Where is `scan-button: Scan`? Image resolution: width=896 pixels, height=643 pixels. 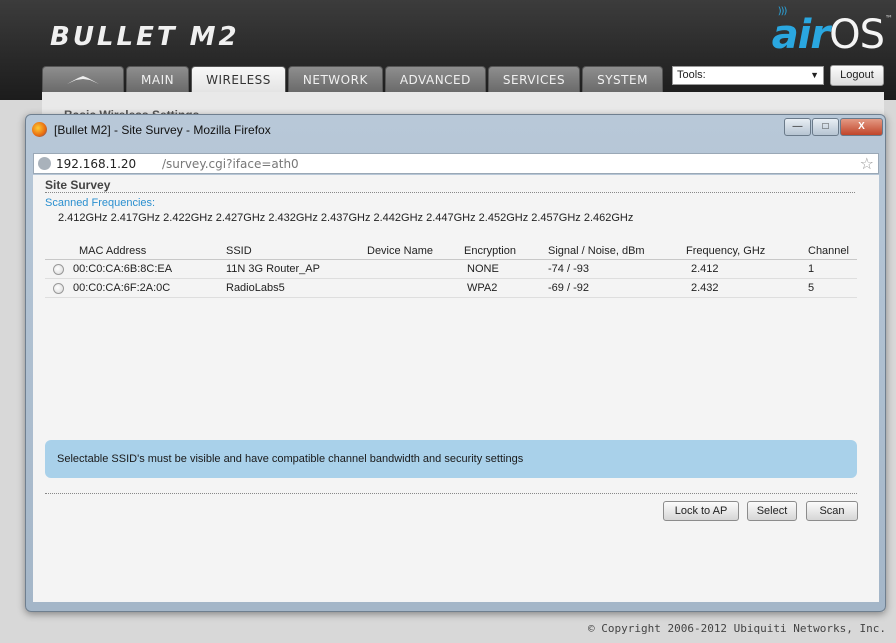 scan-button: Scan is located at coordinates (832, 511).